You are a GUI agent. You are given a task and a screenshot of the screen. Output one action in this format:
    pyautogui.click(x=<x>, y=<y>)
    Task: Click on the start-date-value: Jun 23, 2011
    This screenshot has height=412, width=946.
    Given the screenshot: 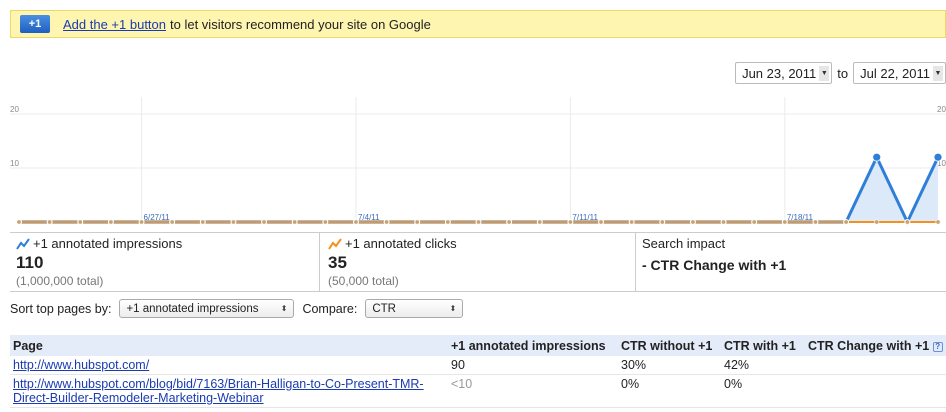 What is the action you would take?
    pyautogui.click(x=779, y=73)
    